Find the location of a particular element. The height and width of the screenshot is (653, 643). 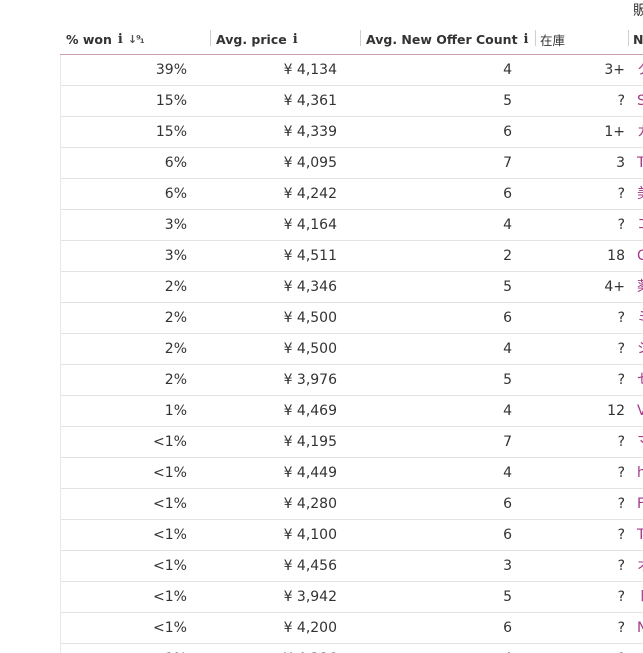

table-row: <1% ¥ 4,386 4? a is located at coordinates (352, 648).